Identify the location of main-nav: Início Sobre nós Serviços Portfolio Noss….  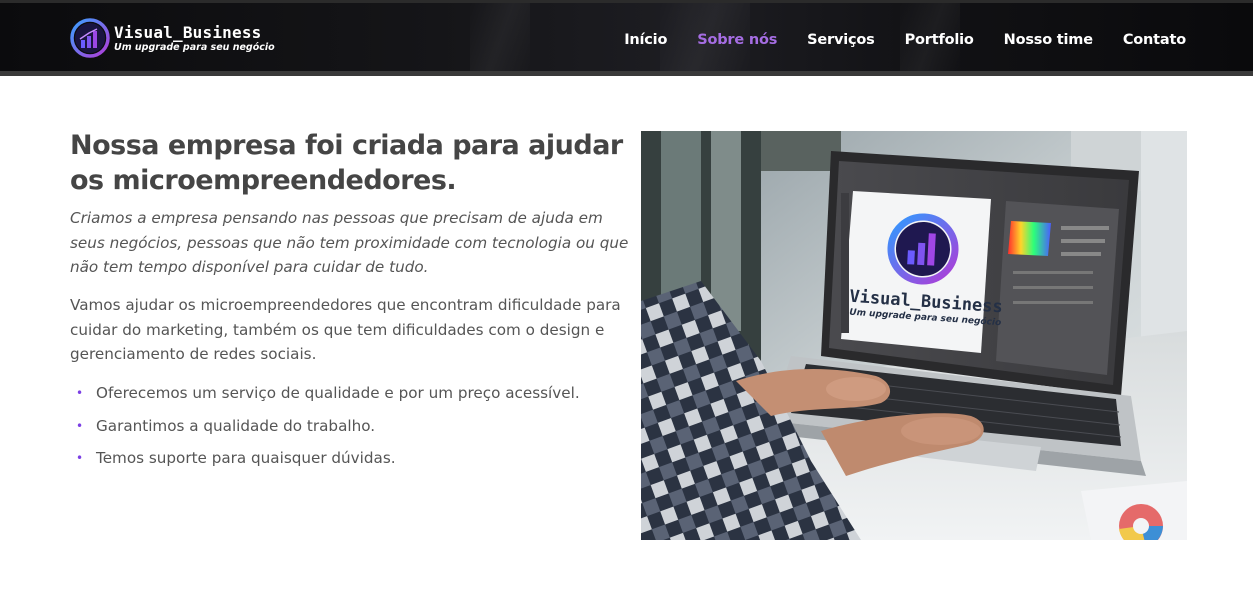
(890, 40).